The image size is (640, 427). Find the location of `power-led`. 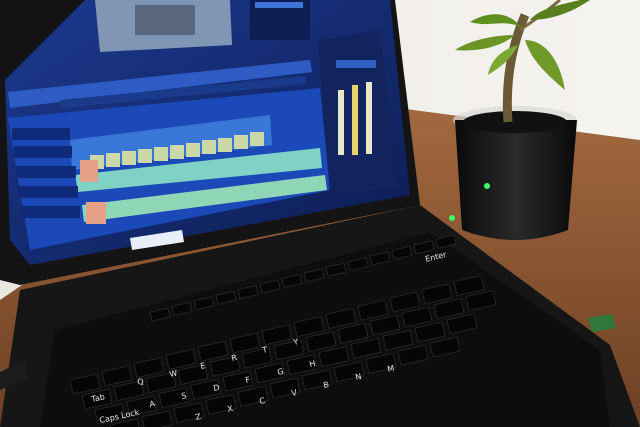

power-led is located at coordinates (452, 218).